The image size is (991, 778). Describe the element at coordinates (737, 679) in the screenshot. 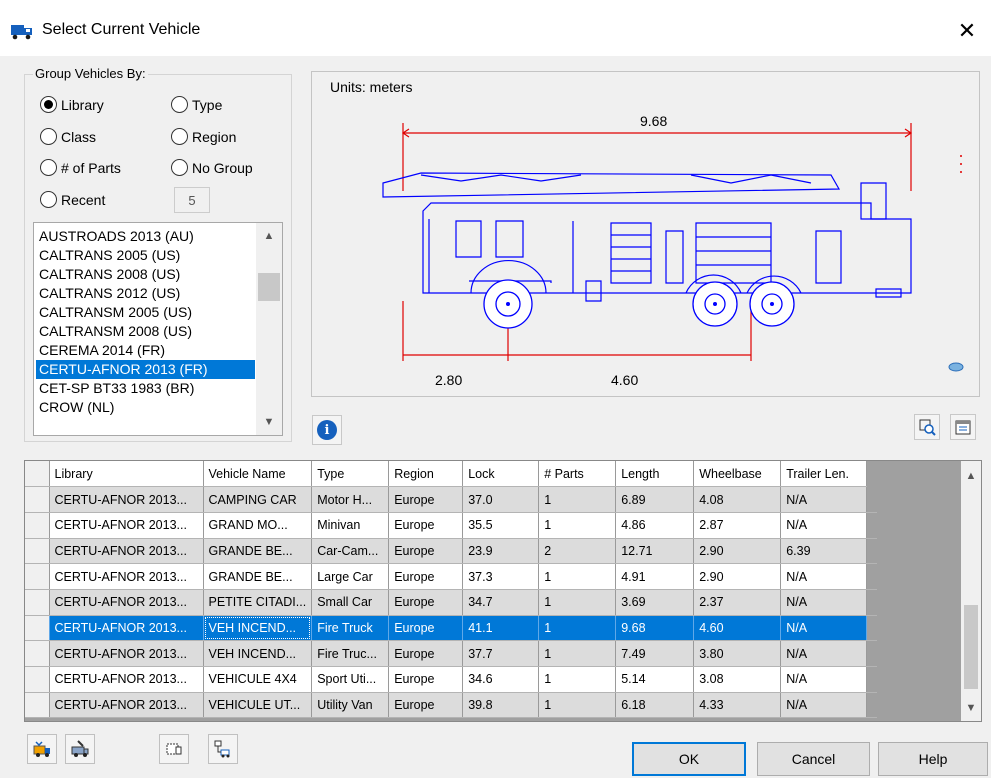

I see `cell-wheelbase: 3.08` at that location.